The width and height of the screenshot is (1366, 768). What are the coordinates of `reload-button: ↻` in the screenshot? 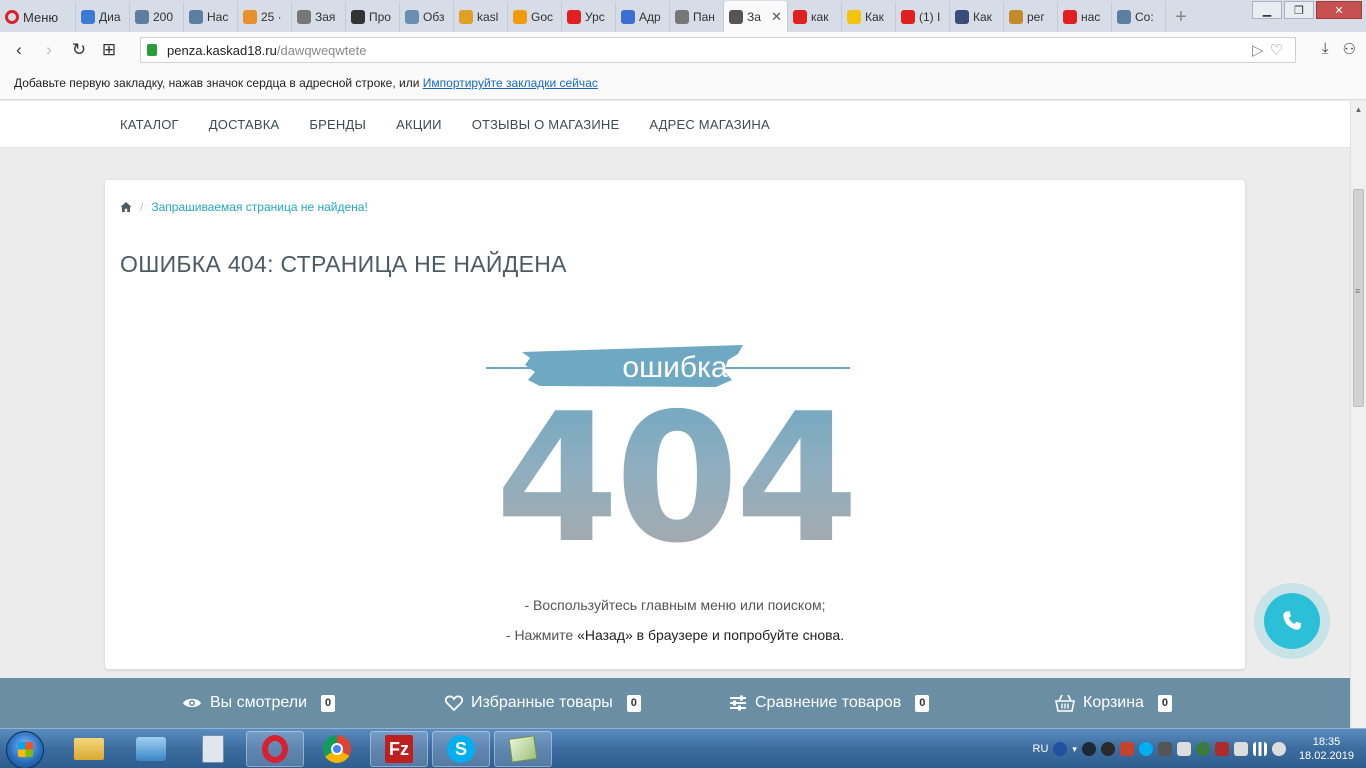 It's located at (79, 50).